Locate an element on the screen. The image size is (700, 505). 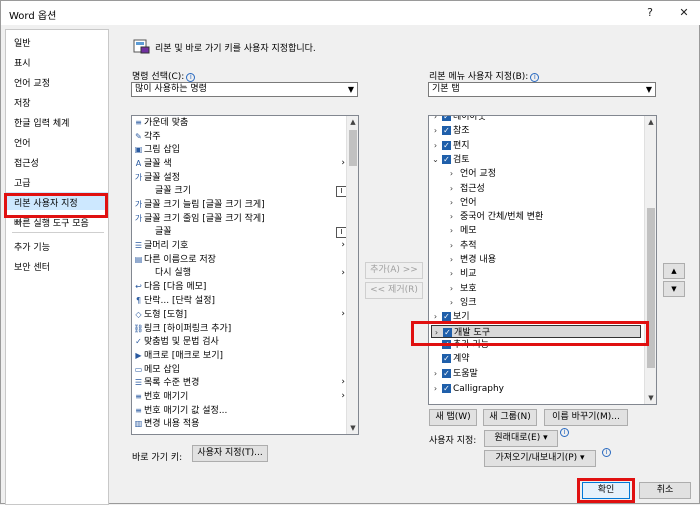
ribbon-tree-item: › 보호 is located at coordinates (544, 288).